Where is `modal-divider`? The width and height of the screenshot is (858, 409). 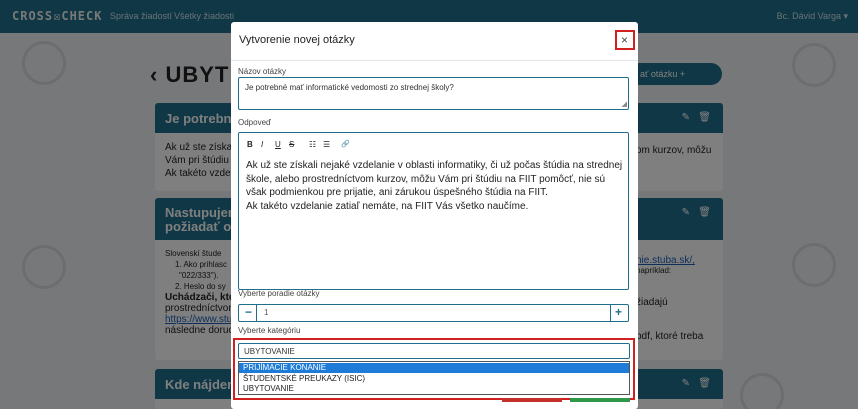
modal-divider is located at coordinates (434, 60).